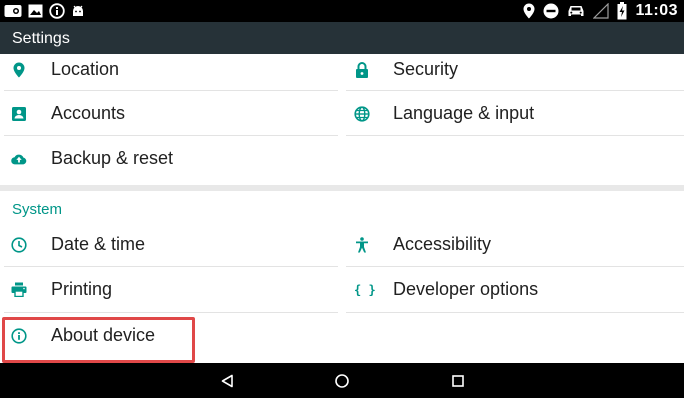  What do you see at coordinates (19, 244) in the screenshot?
I see `clock-icon` at bounding box center [19, 244].